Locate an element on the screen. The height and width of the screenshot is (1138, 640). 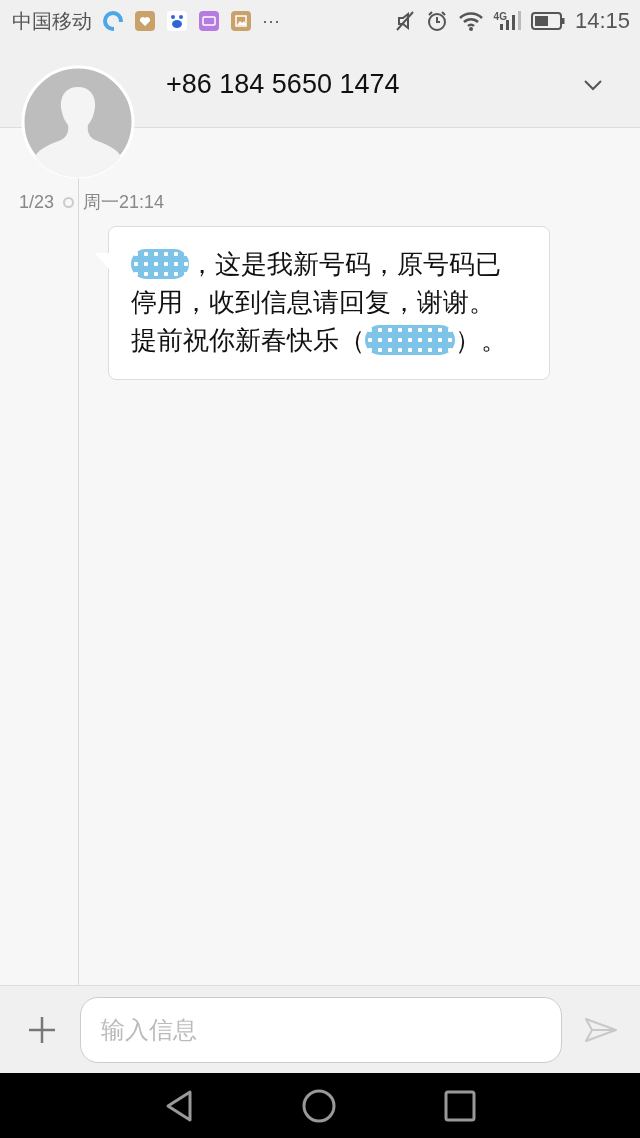
message-time: 周一21:14 is located at coordinates (124, 202).